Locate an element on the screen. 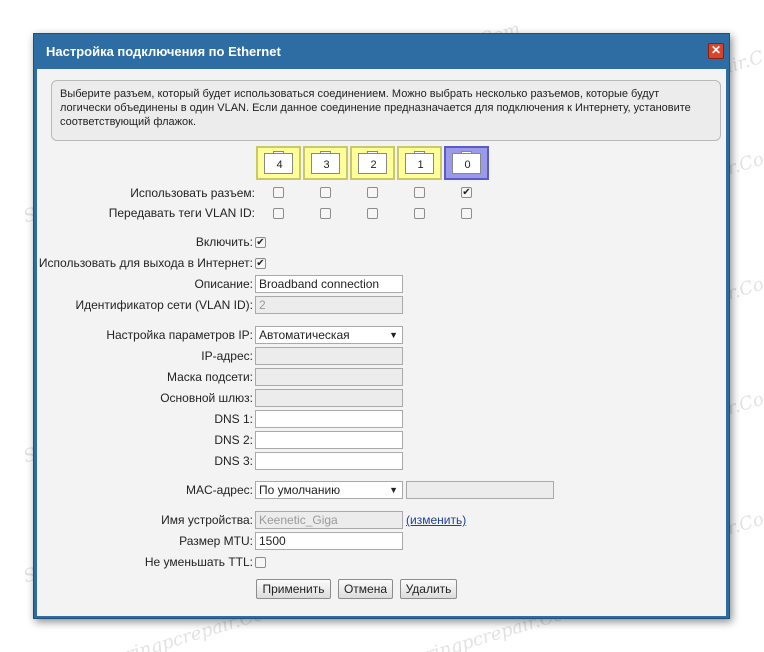 The width and height of the screenshot is (764, 652). mac-mode-value: По умолчанию is located at coordinates (300, 490).